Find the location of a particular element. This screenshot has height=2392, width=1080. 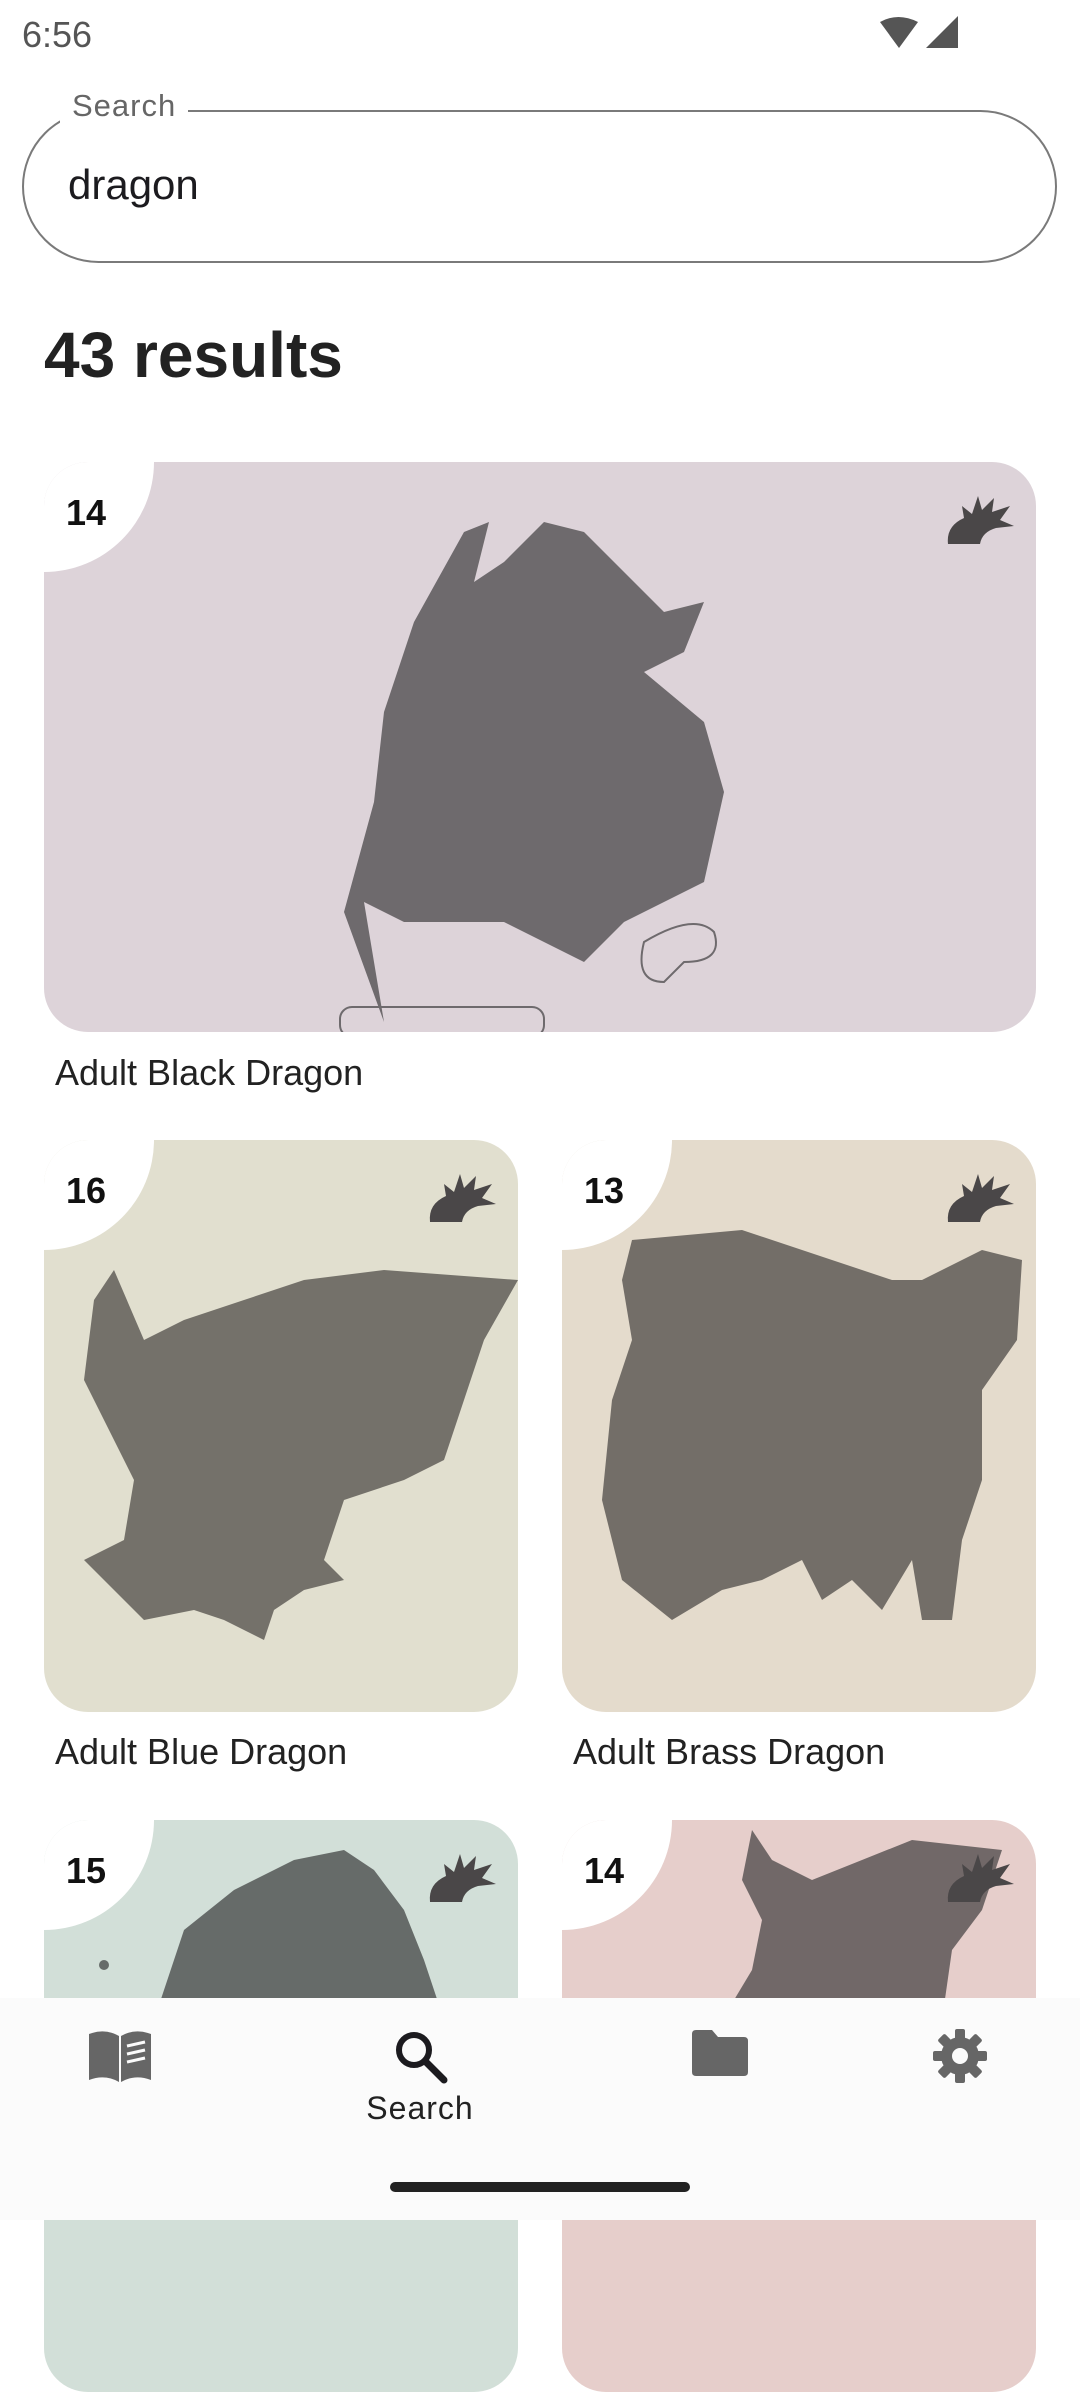

nav-item-book is located at coordinates (120, 2098).